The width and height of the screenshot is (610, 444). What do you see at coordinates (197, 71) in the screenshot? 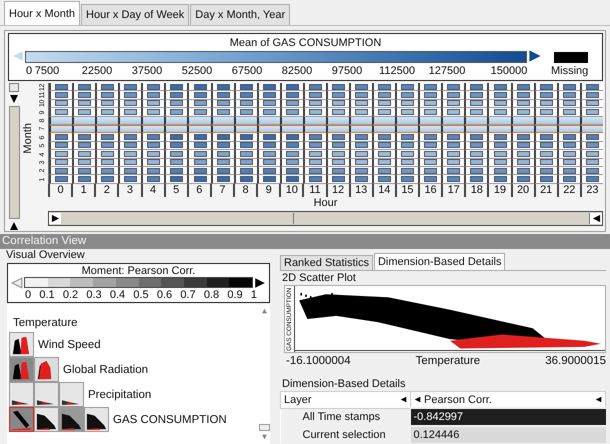
I see `tick-label: 52500` at bounding box center [197, 71].